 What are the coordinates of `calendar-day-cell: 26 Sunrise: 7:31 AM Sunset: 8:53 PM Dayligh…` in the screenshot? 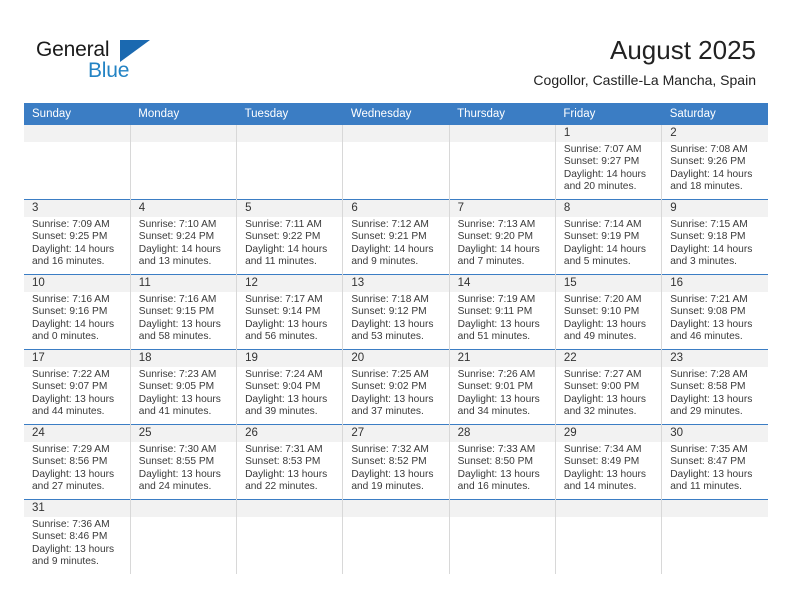 It's located at (290, 462).